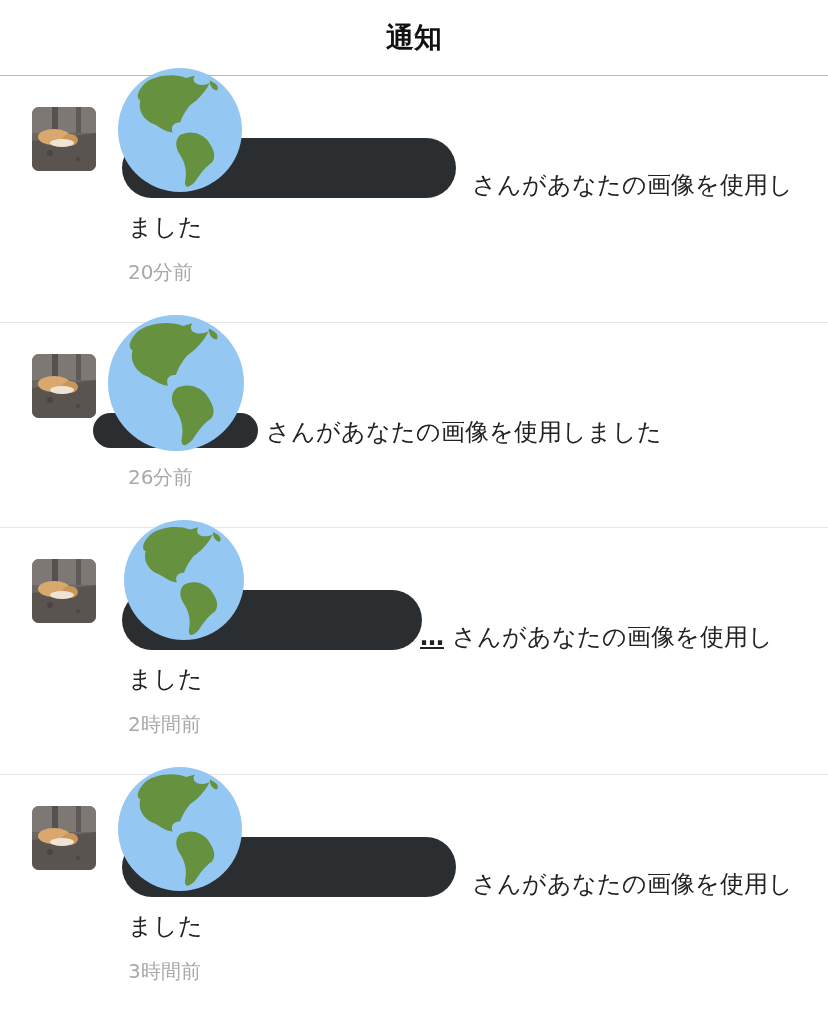 The image size is (828, 1009). Describe the element at coordinates (414, 37) in the screenshot. I see `screen-title: 通知` at that location.